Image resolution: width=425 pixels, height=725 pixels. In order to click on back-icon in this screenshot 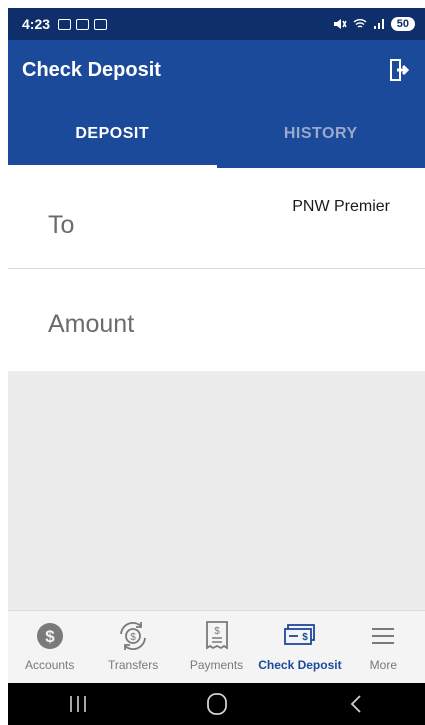, I will do `click(355, 704)`.